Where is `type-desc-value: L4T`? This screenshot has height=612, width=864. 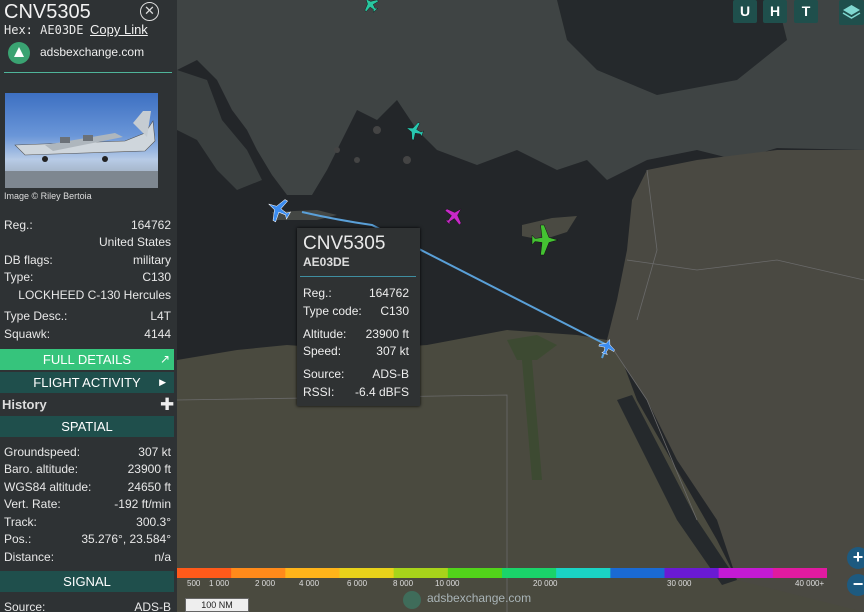 type-desc-value: L4T is located at coordinates (160, 316).